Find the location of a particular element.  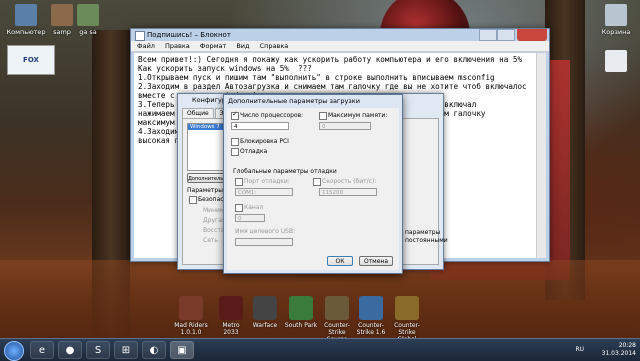

system-tray: RU 20:28 31.03.2014 is located at coordinates (605, 350).